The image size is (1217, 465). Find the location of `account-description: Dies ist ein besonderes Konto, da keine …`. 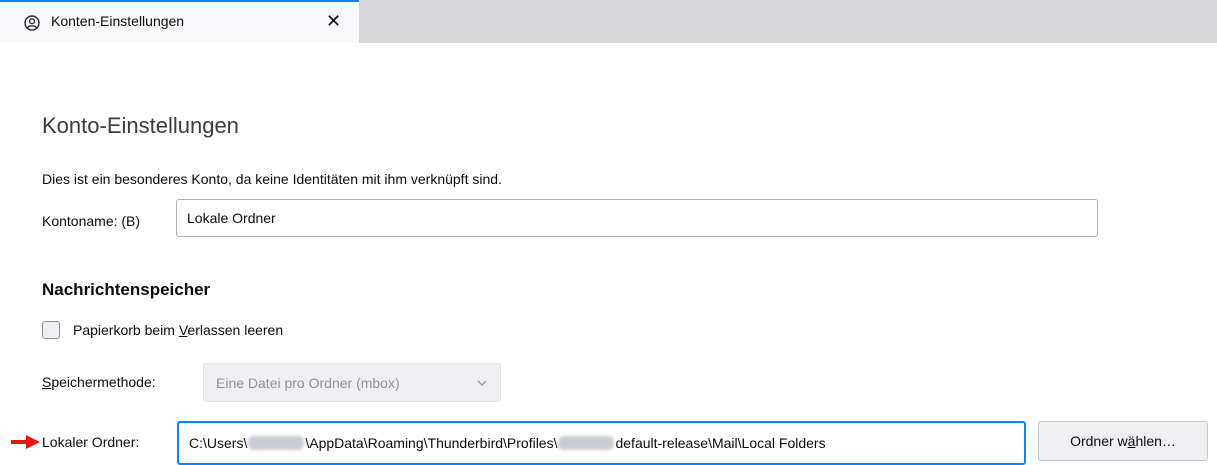

account-description: Dies ist ein besonderes Konto, da keine … is located at coordinates (272, 179).